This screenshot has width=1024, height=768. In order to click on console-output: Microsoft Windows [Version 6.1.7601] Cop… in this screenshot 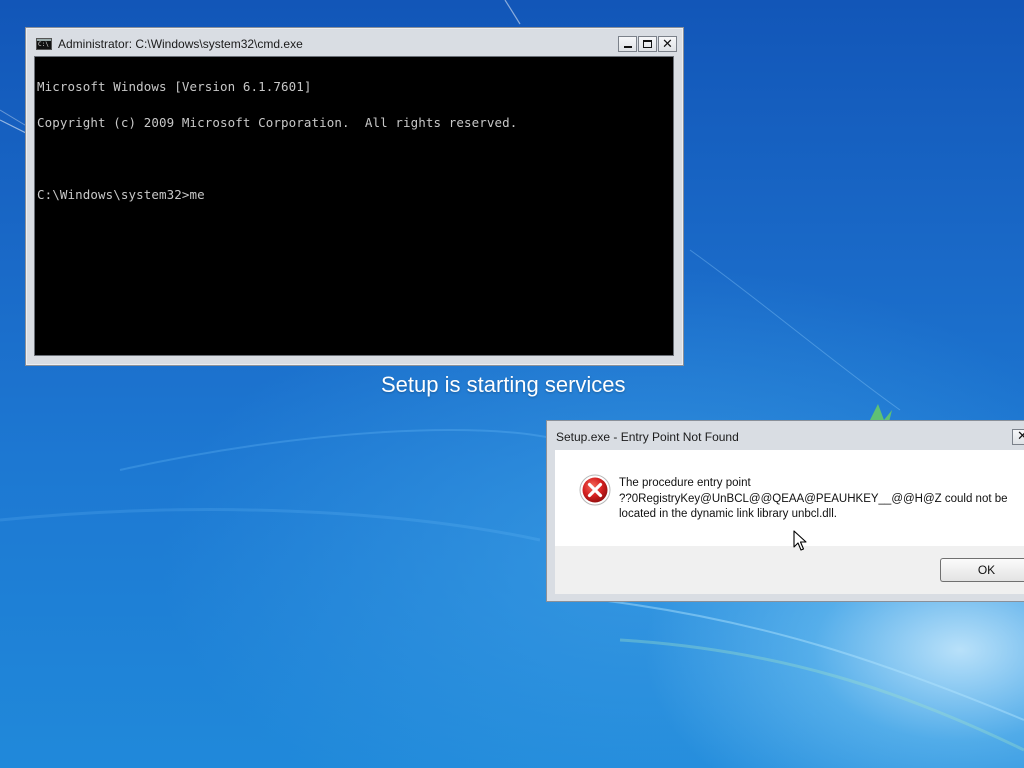, I will do `click(277, 141)`.